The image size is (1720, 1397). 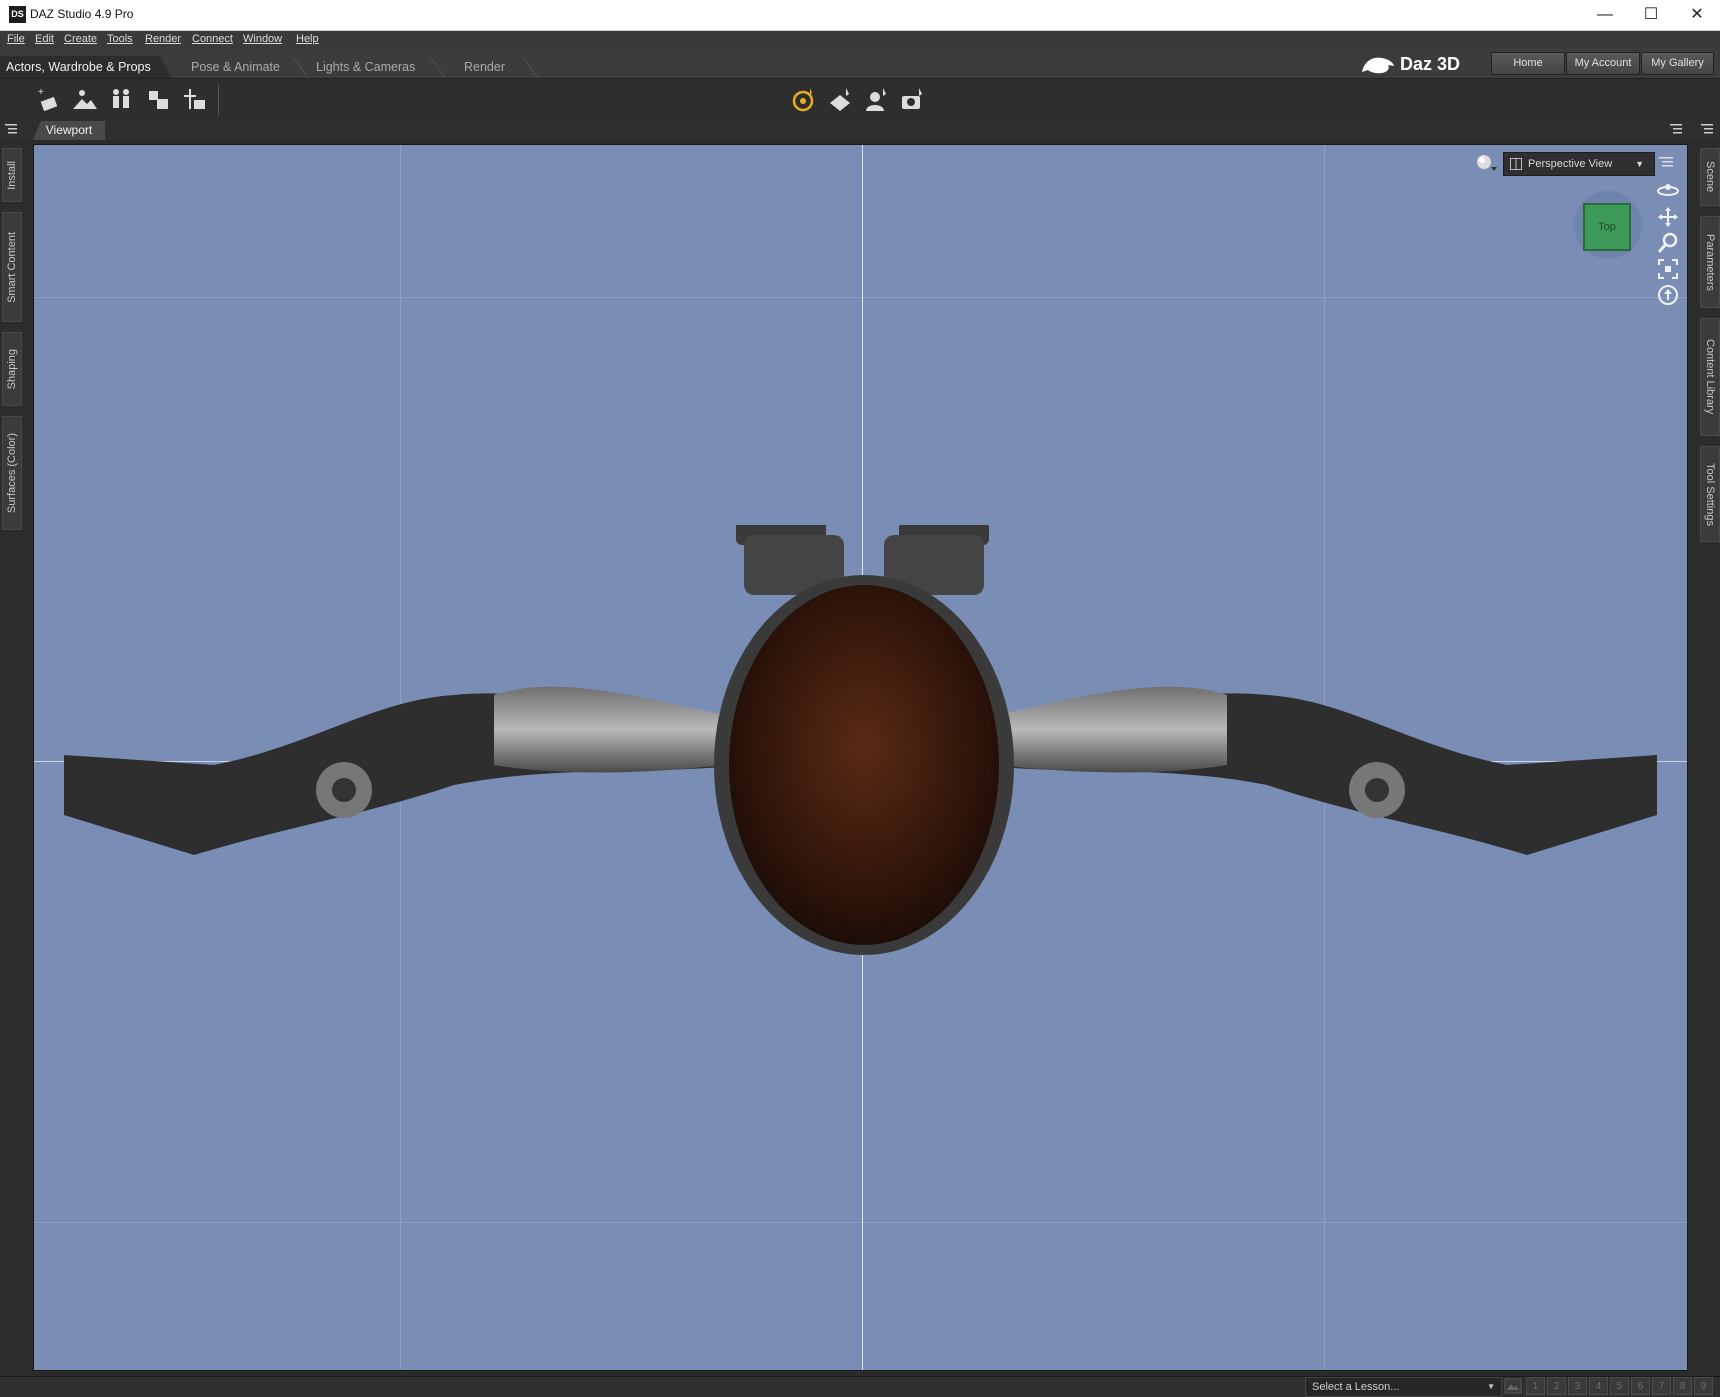 I want to click on add-prop-icon, so click(x=158, y=100).